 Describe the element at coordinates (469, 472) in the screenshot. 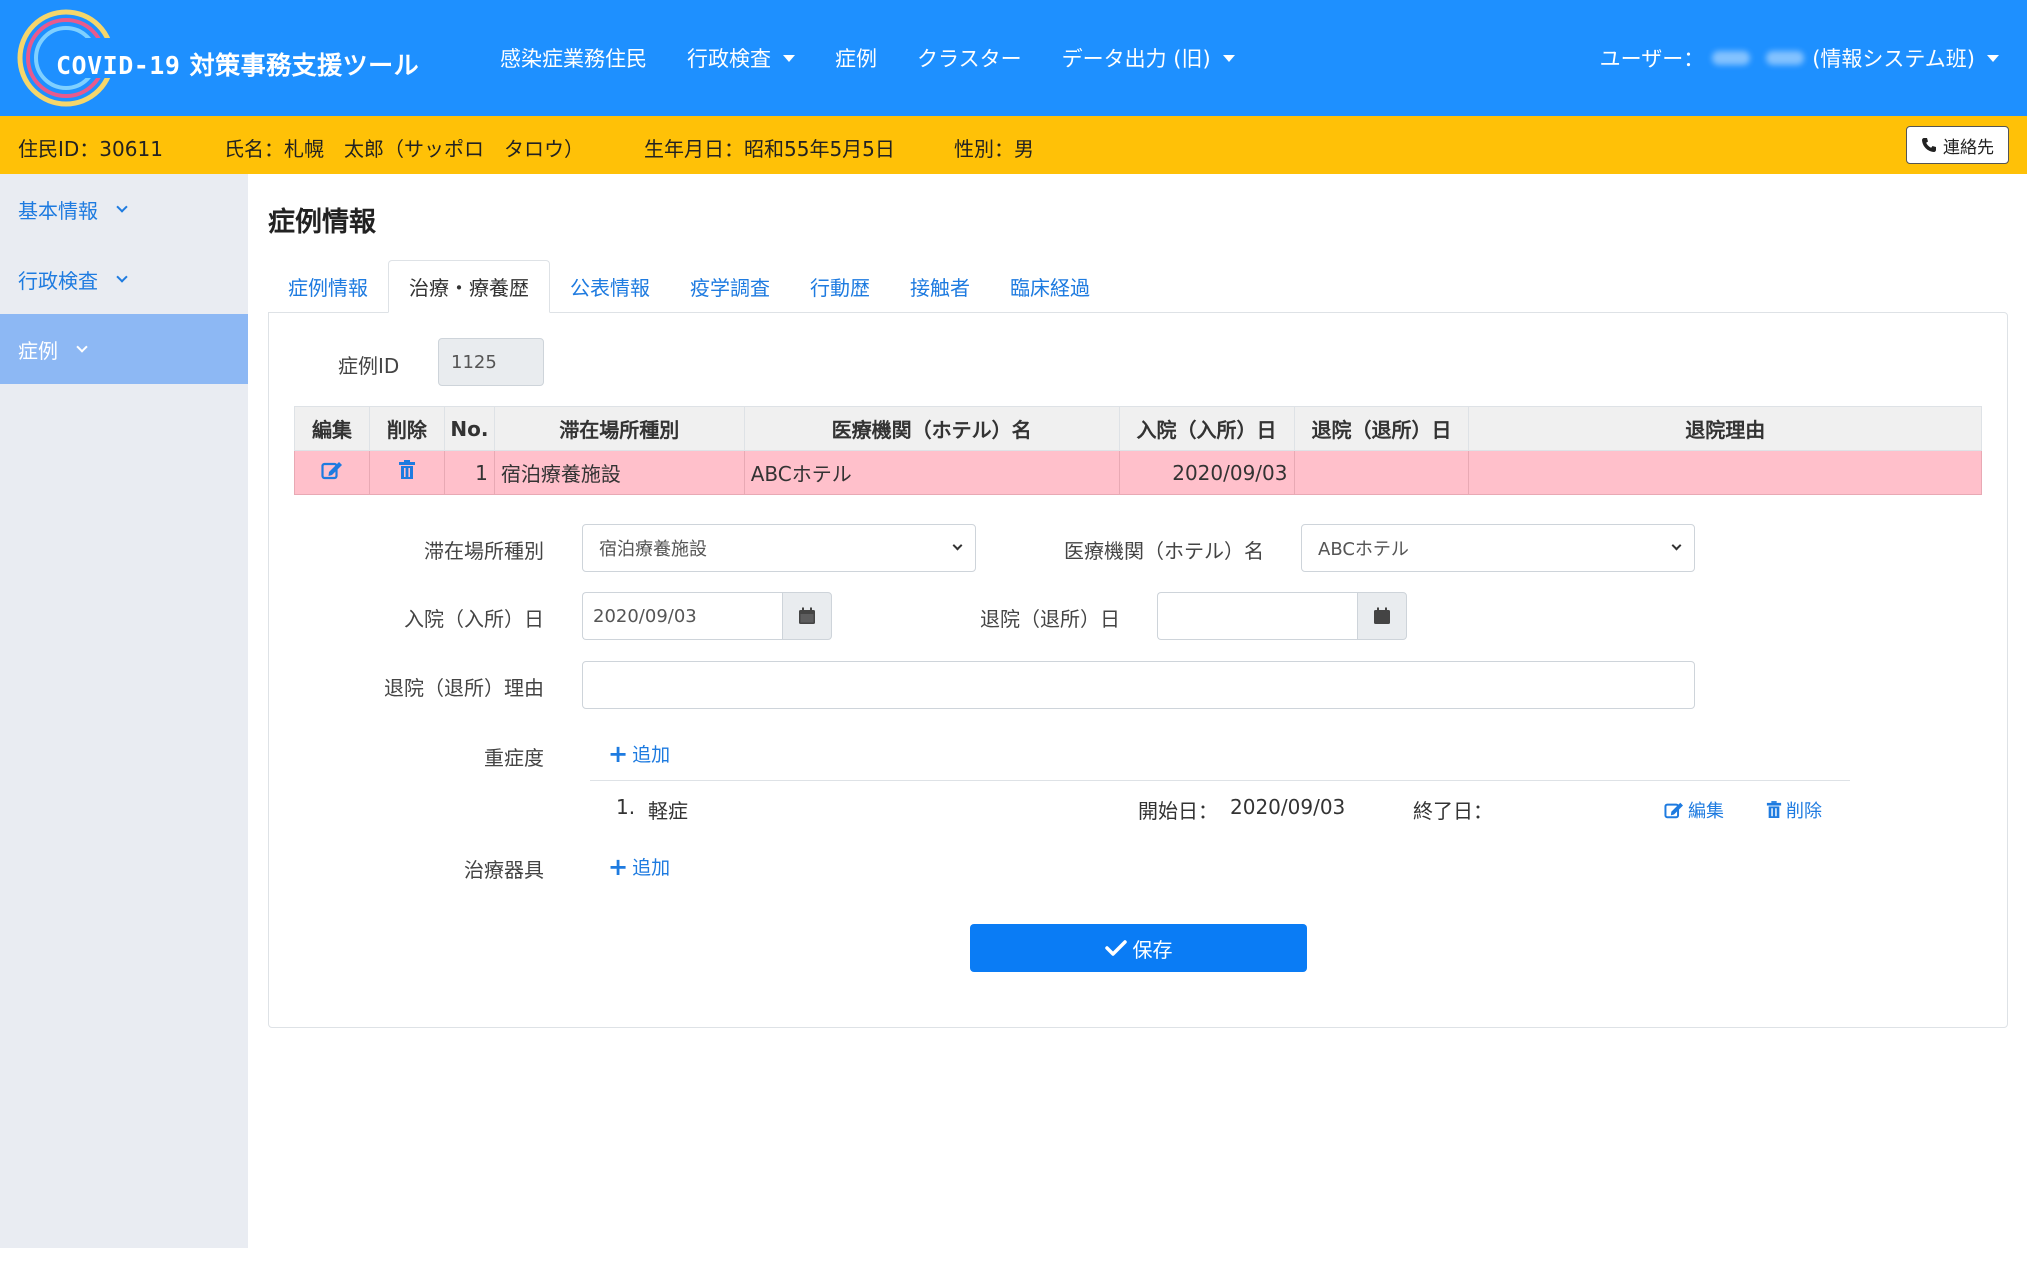

I see `cell-no: 1` at that location.